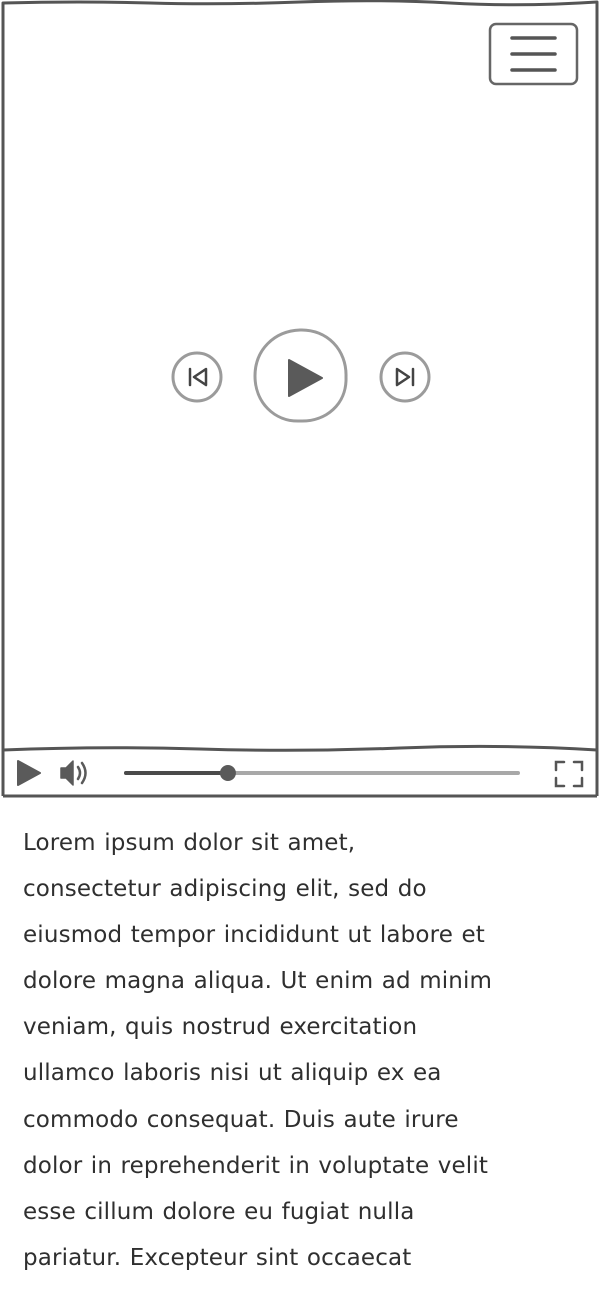  I want to click on menu-button, so click(534, 54).